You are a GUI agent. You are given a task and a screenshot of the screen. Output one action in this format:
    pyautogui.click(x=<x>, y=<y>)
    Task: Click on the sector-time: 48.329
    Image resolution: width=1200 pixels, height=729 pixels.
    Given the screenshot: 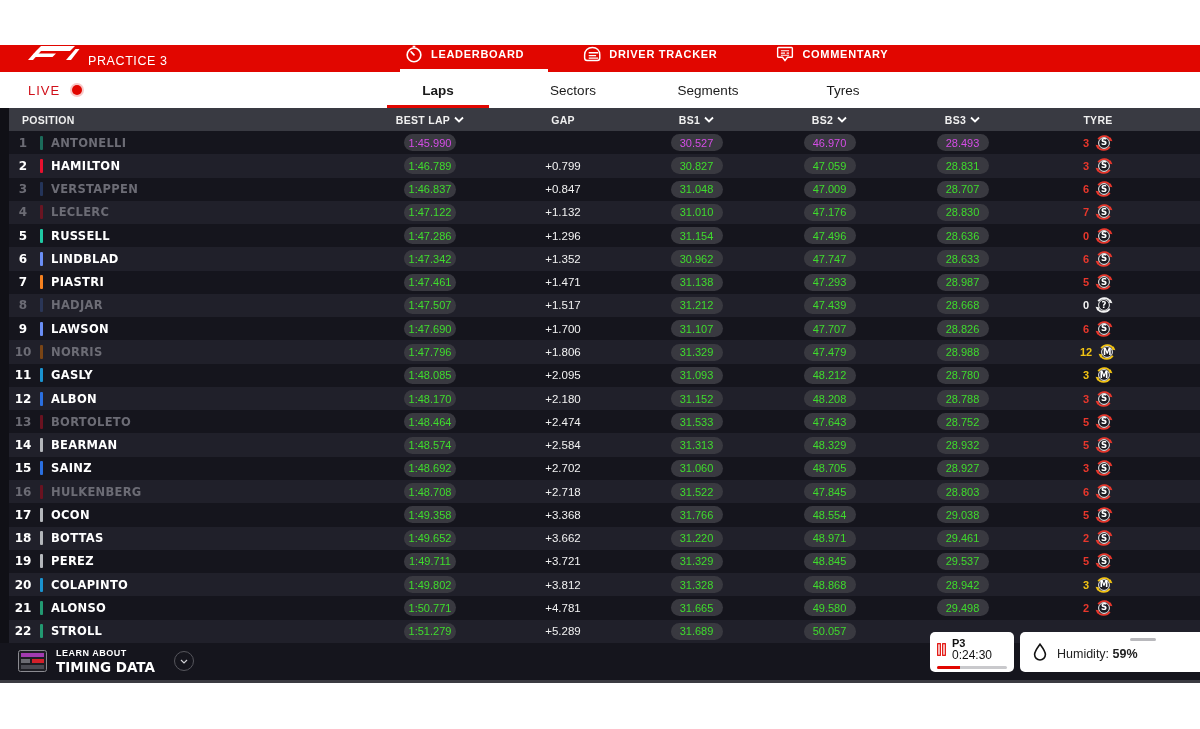 What is the action you would take?
    pyautogui.click(x=829, y=445)
    